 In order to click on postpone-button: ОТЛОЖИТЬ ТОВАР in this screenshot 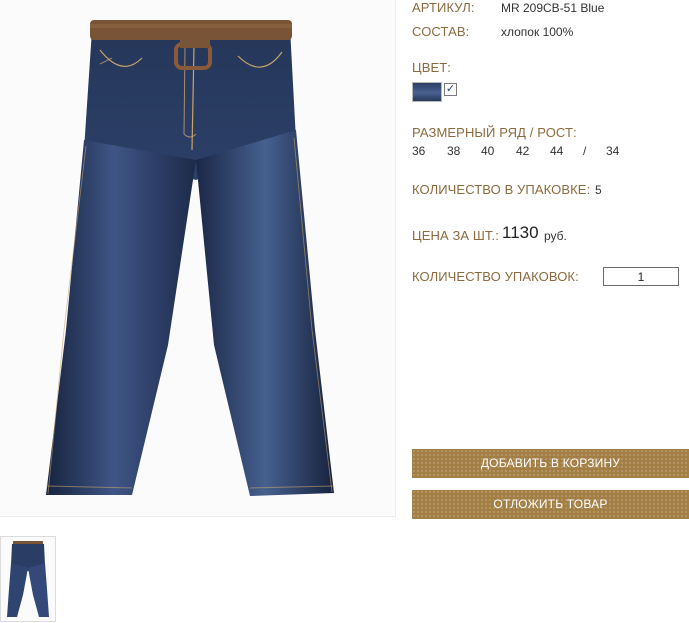, I will do `click(550, 504)`.